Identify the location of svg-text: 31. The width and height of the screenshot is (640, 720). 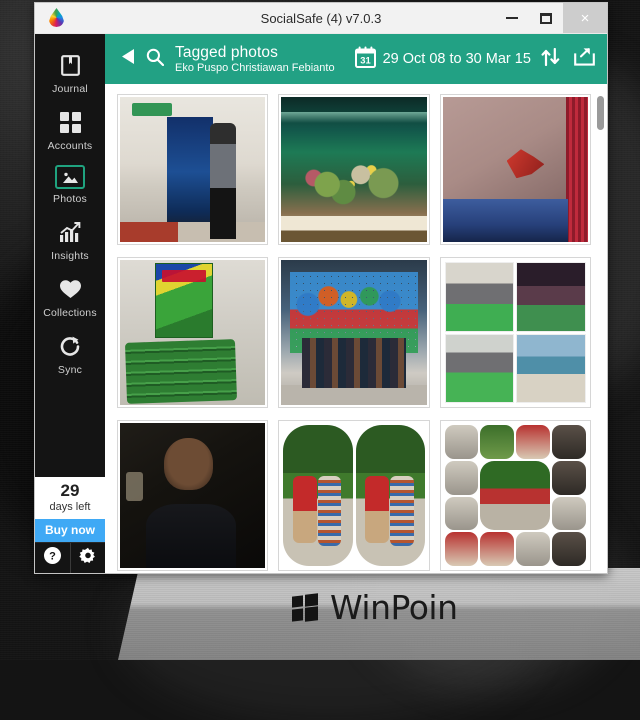
(365, 59).